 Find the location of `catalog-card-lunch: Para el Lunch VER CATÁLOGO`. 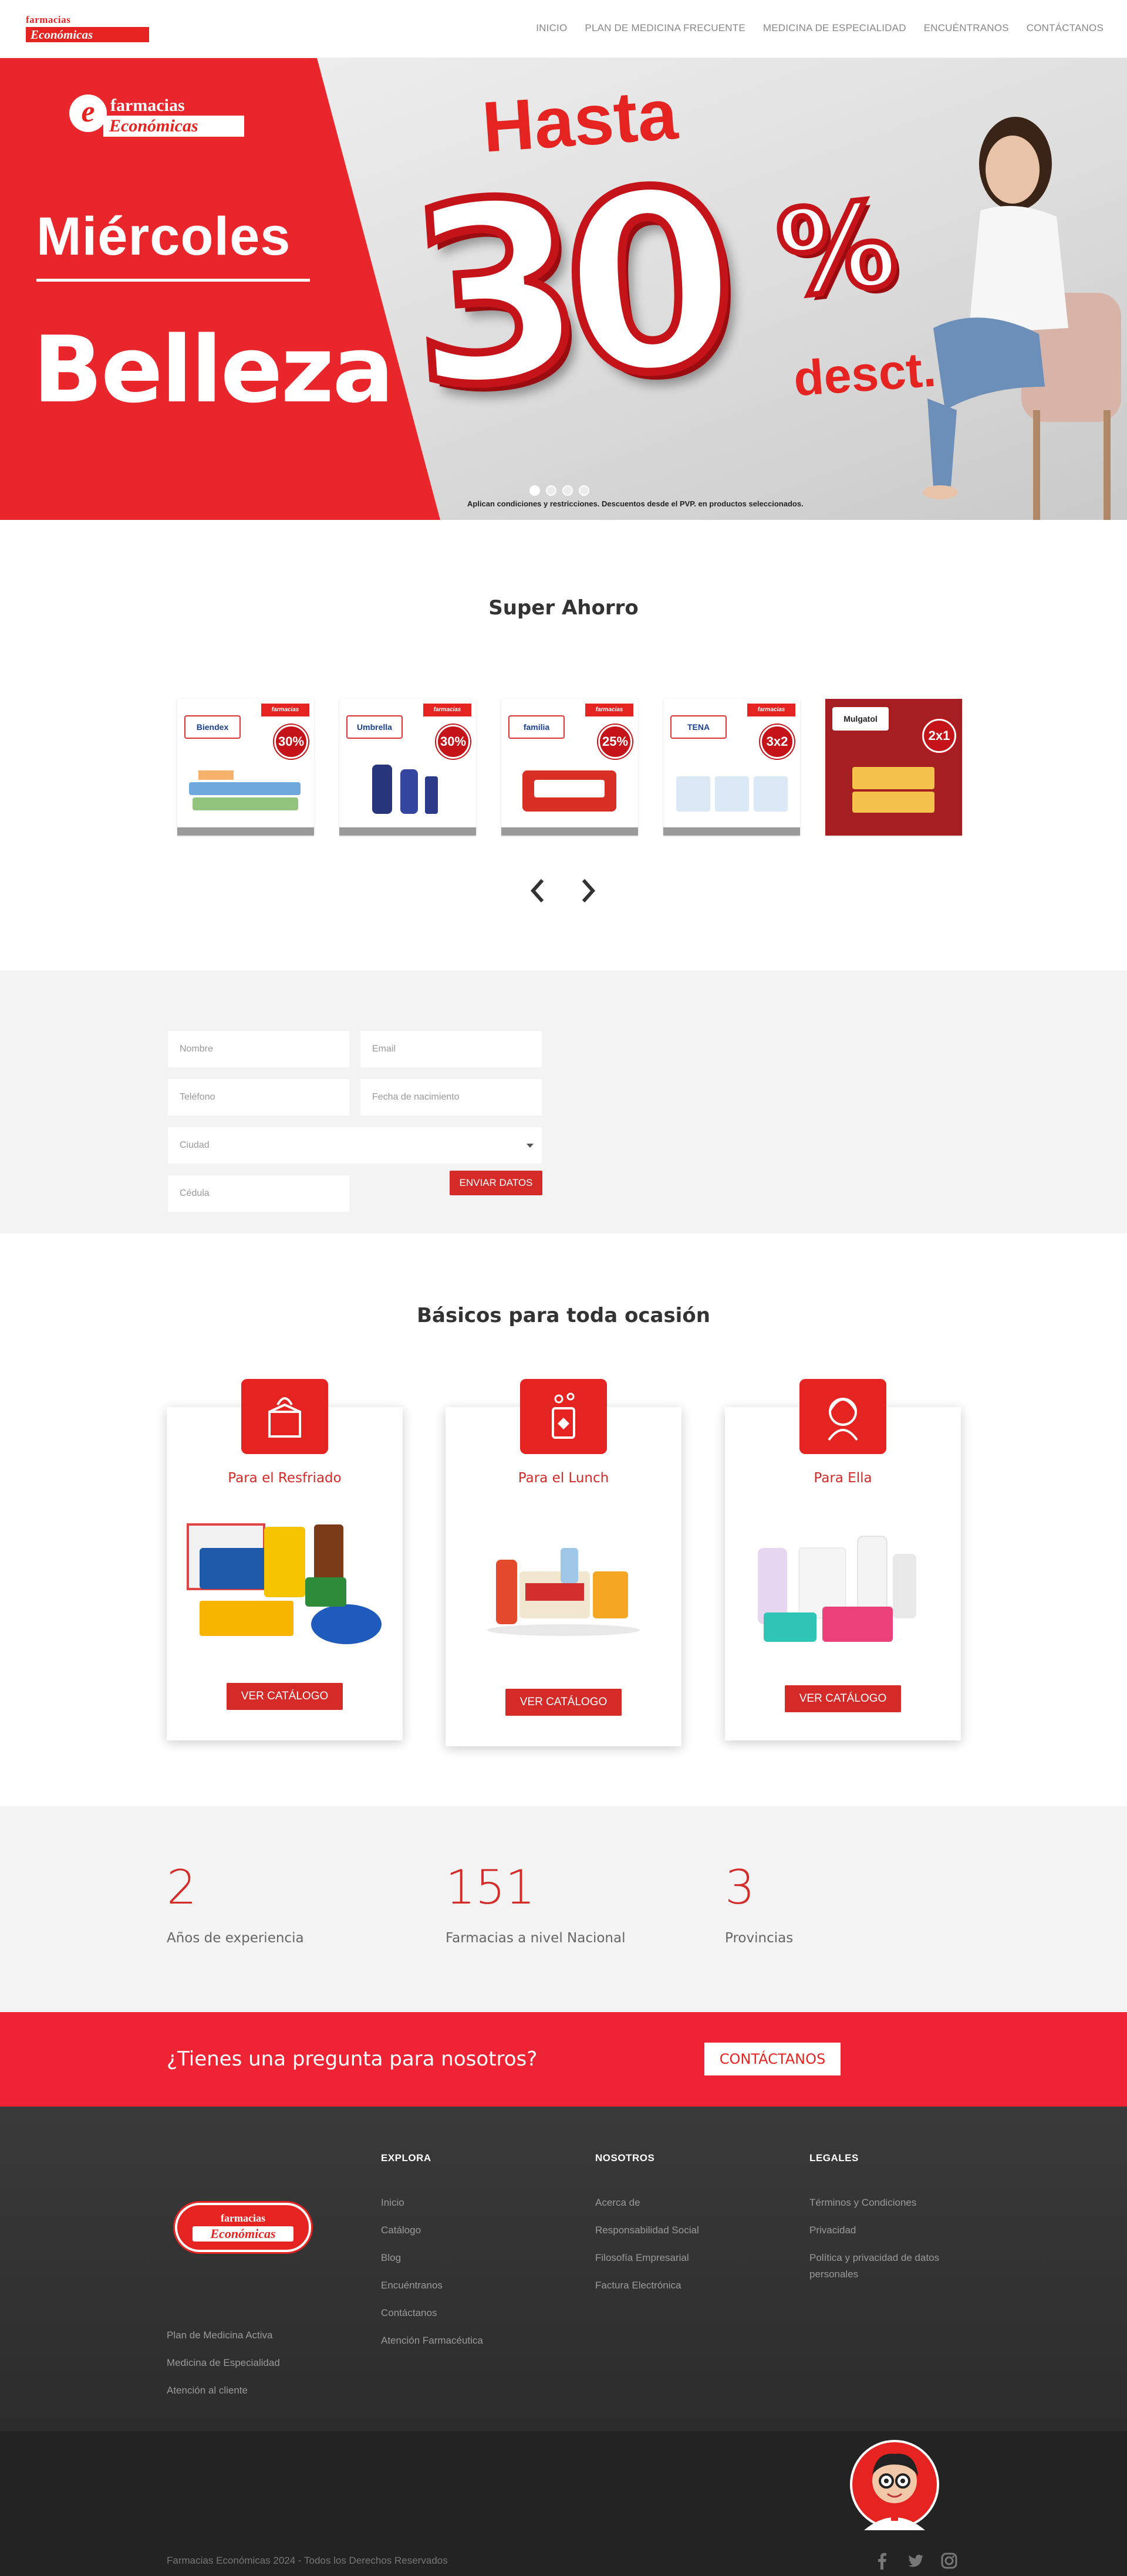

catalog-card-lunch: Para el Lunch VER CATÁLOGO is located at coordinates (563, 1576).